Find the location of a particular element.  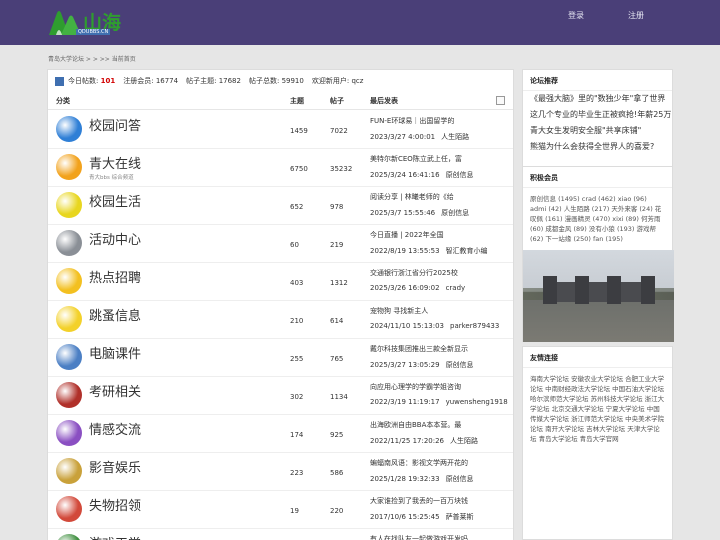

last-post-date: 2025/3/27 13:05:29 is located at coordinates (405, 365).